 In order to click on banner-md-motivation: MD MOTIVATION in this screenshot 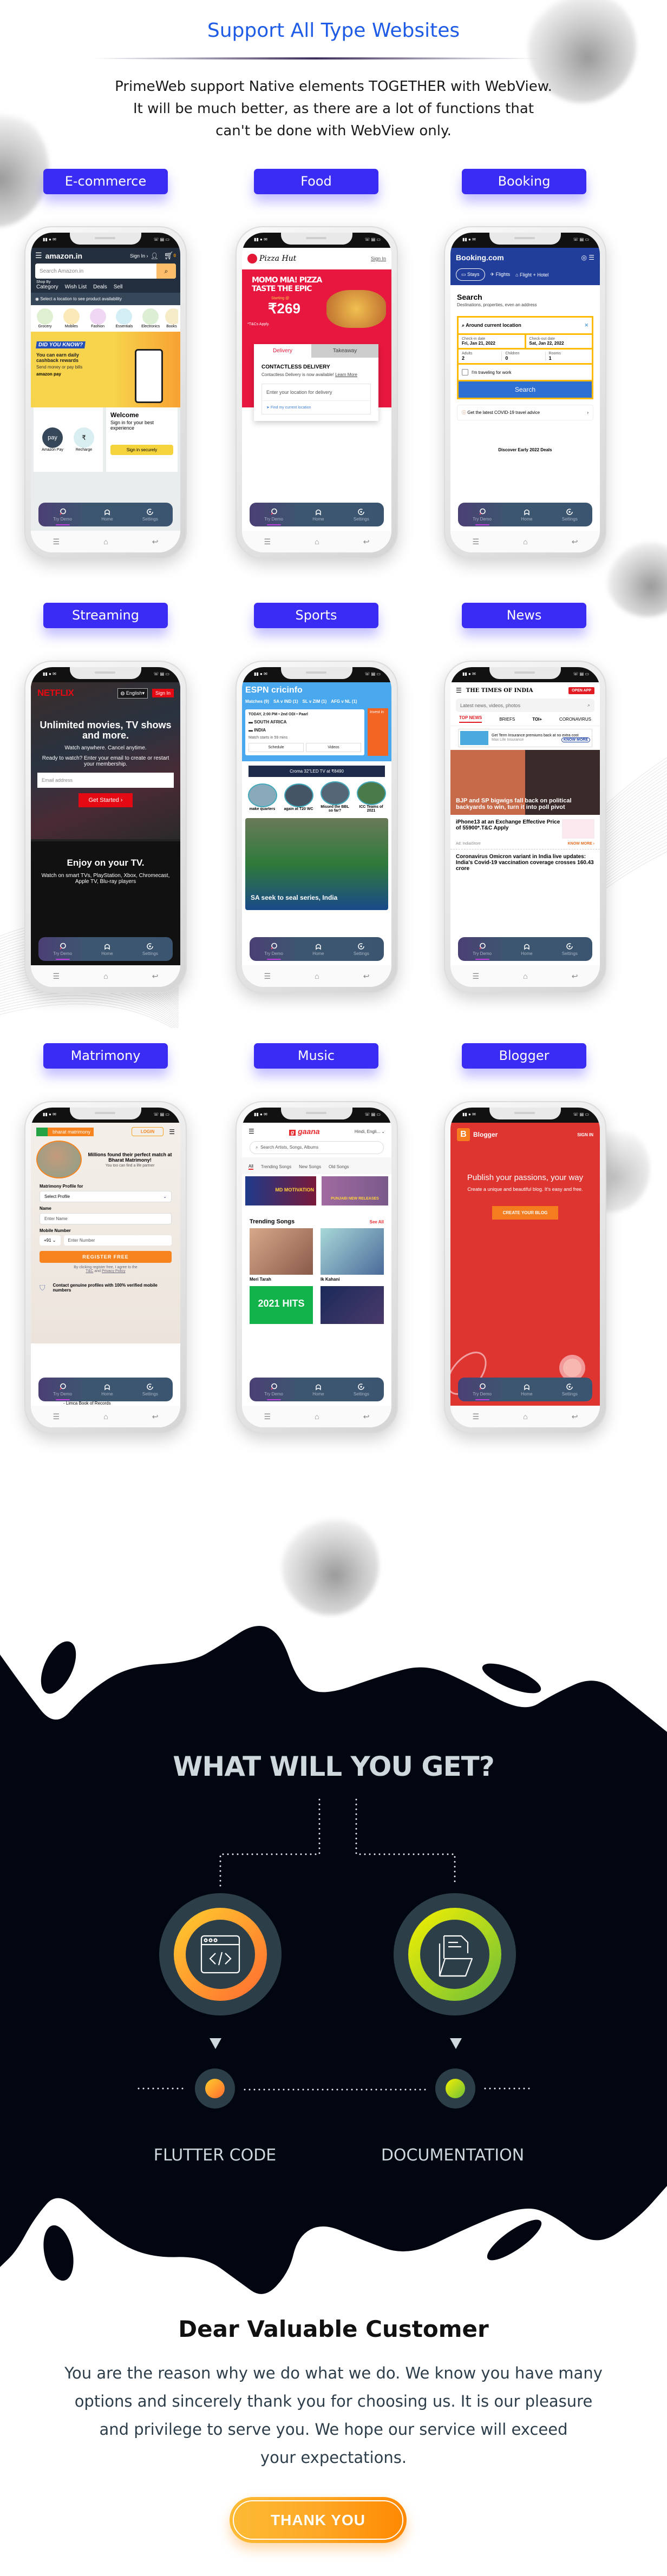, I will do `click(280, 1190)`.